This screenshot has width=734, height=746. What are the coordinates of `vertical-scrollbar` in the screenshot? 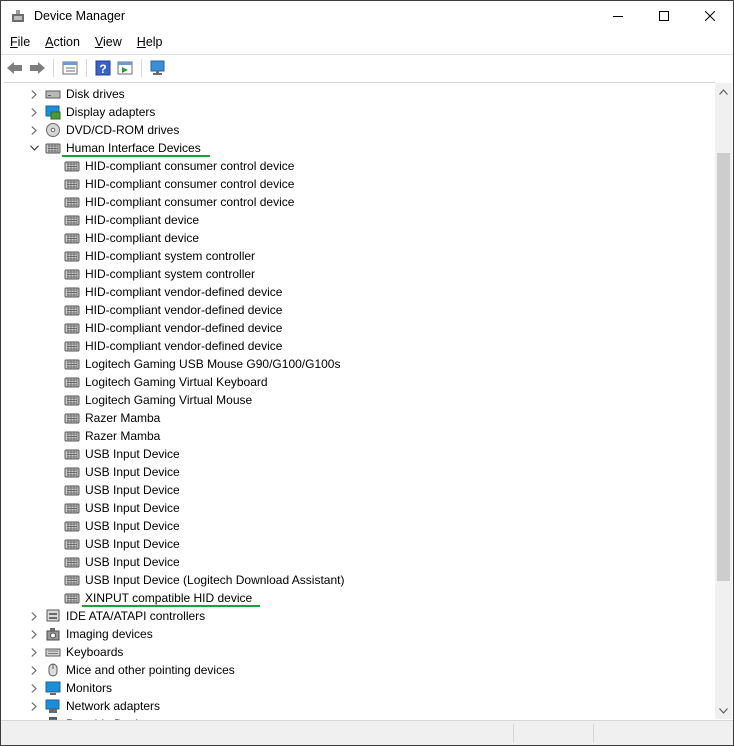 It's located at (723, 401).